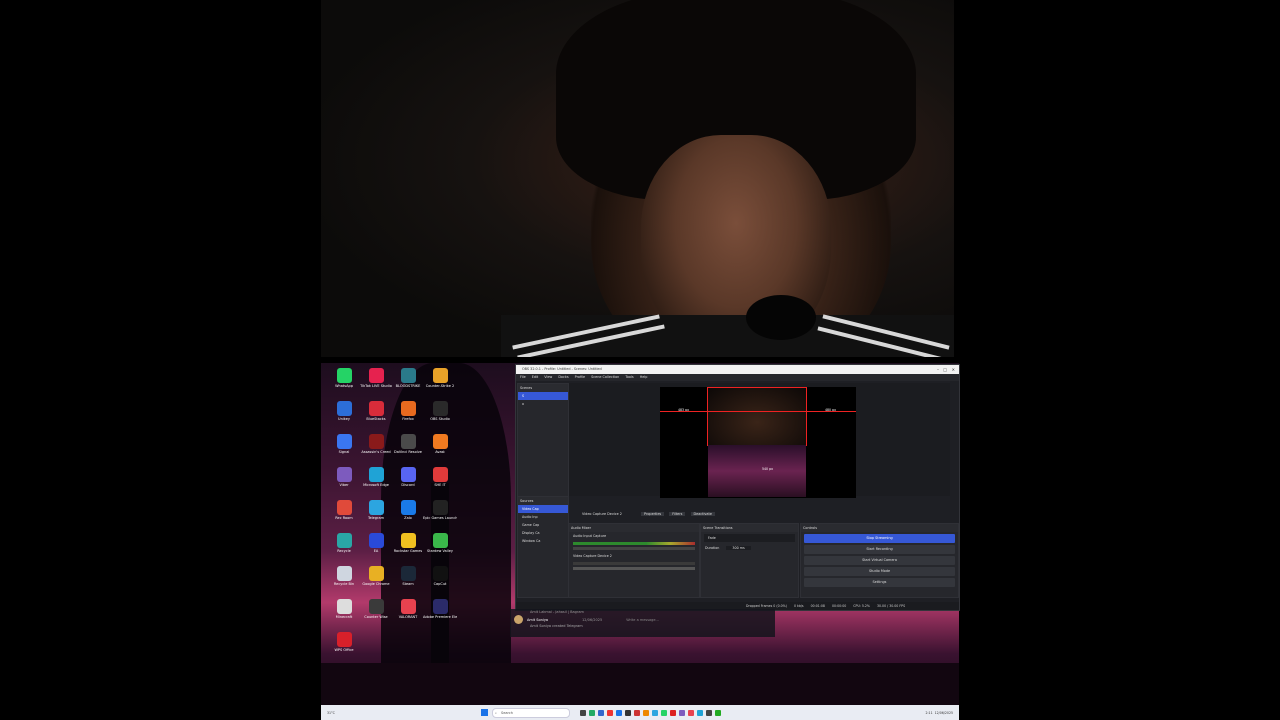  Describe the element at coordinates (440, 612) in the screenshot. I see `desktop-icon: Adobe Premiere Elements 2023` at that location.